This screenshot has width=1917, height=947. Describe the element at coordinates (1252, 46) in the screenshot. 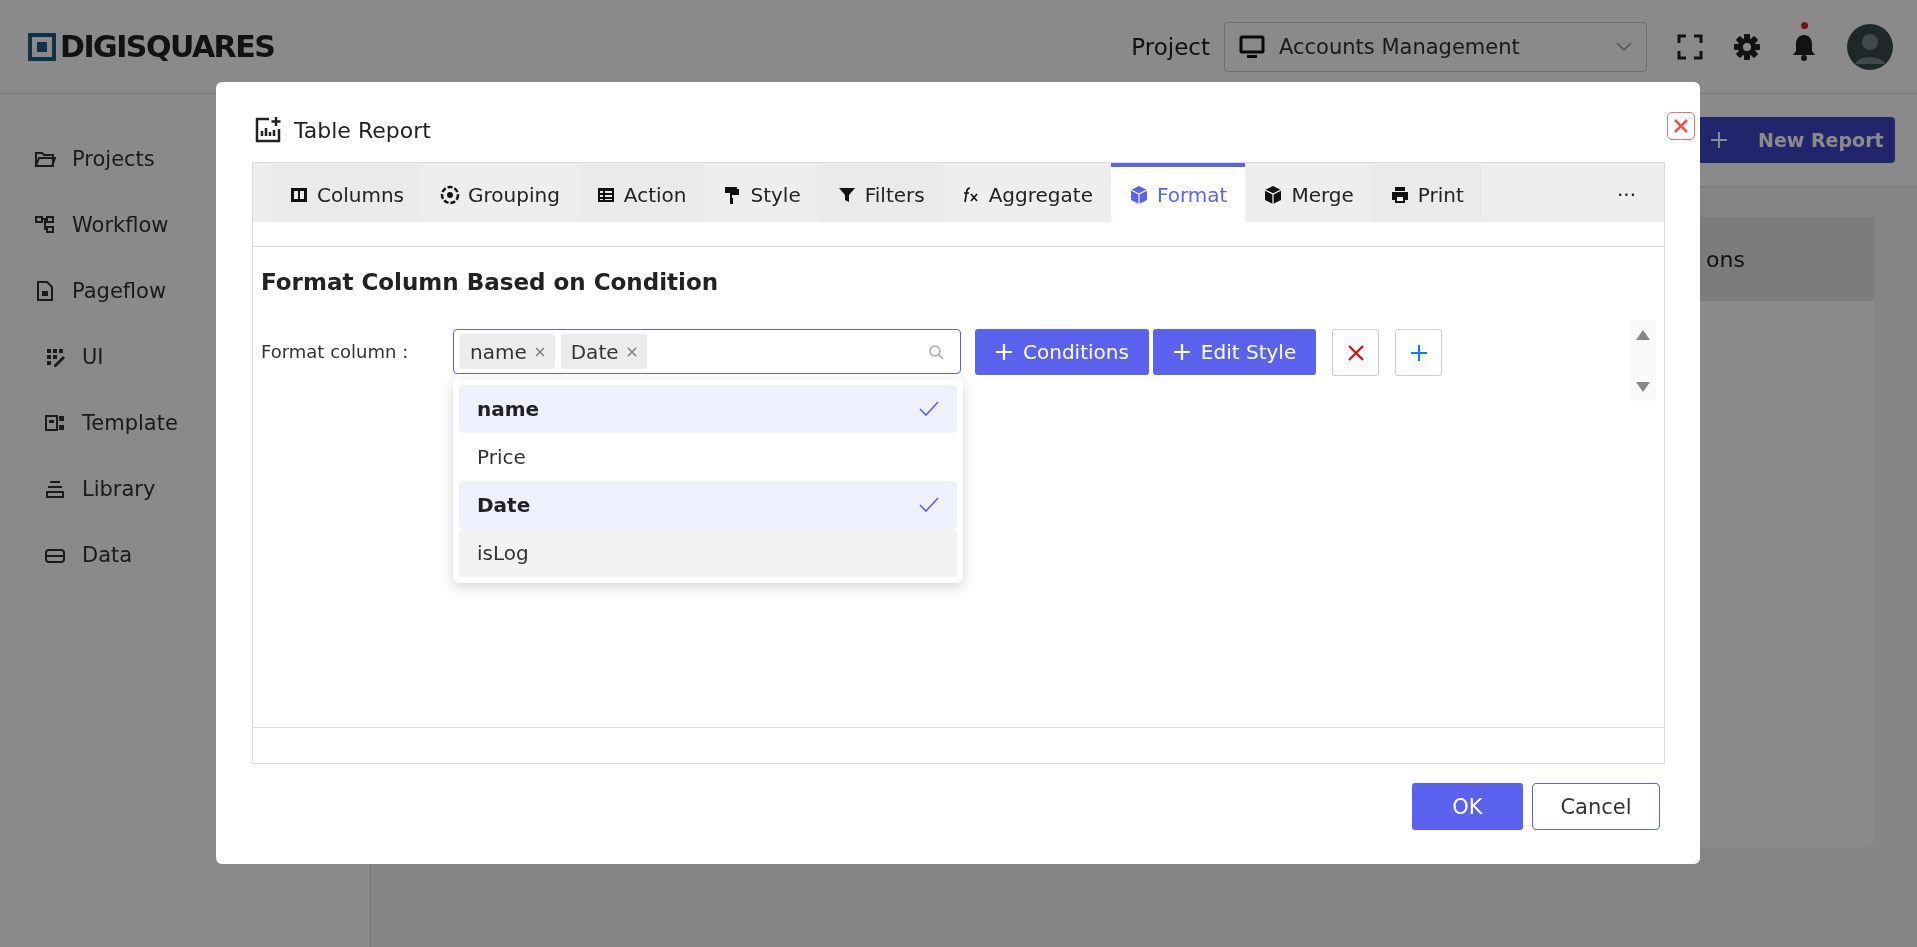

I see `monitor-icon` at that location.